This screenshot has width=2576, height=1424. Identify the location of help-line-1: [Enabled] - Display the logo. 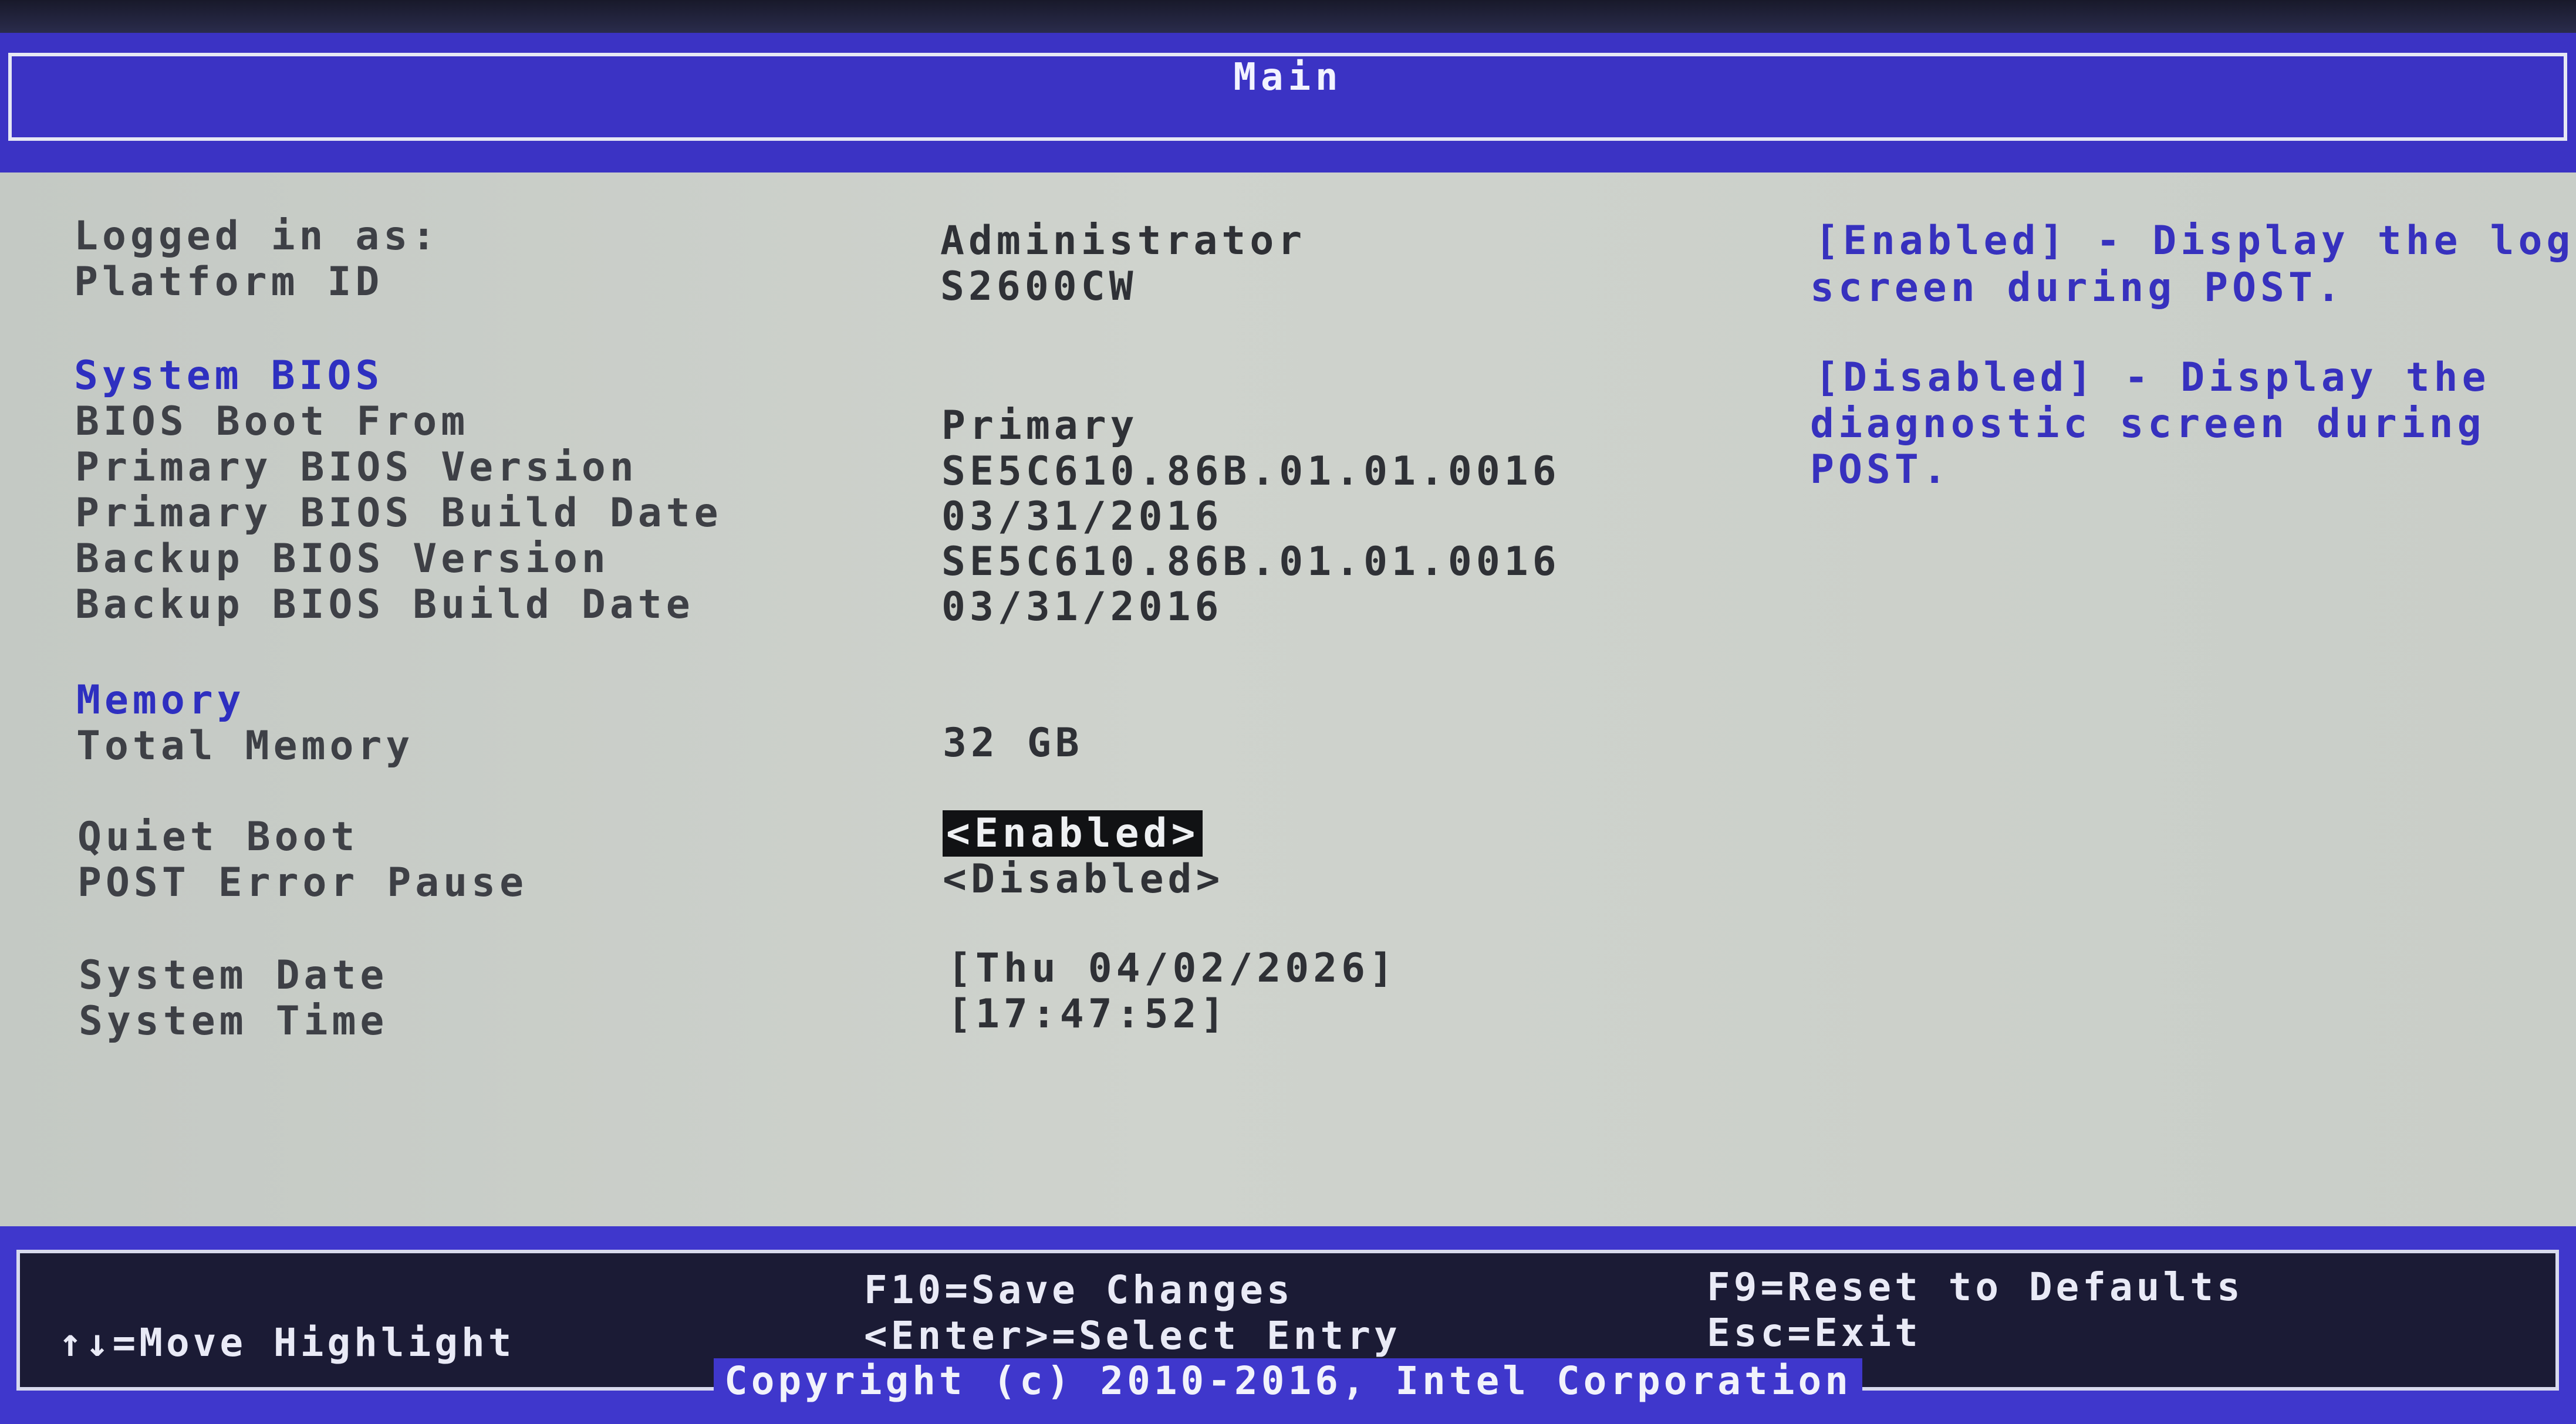
(2195, 241).